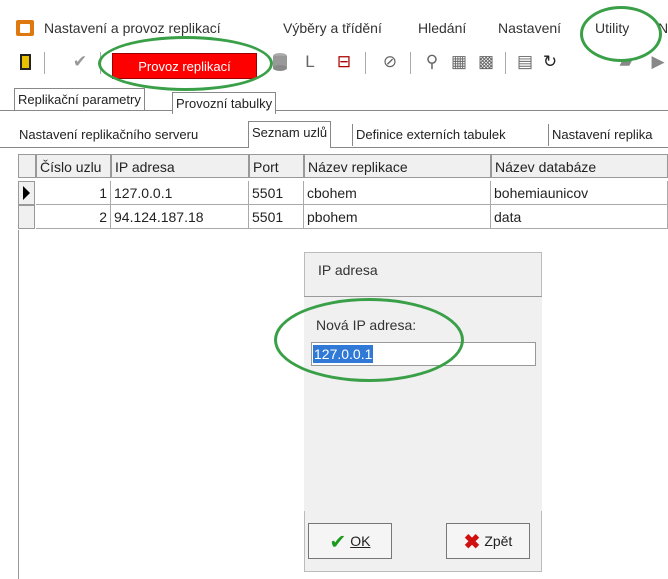  What do you see at coordinates (459, 62) in the screenshot?
I see `find-table-icon: ▦` at bounding box center [459, 62].